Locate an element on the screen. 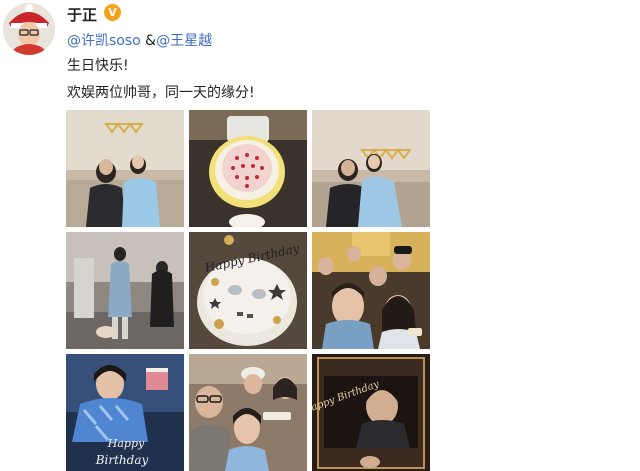 The height and width of the screenshot is (471, 640). photo-5: Happy Birthday is located at coordinates (248, 290).